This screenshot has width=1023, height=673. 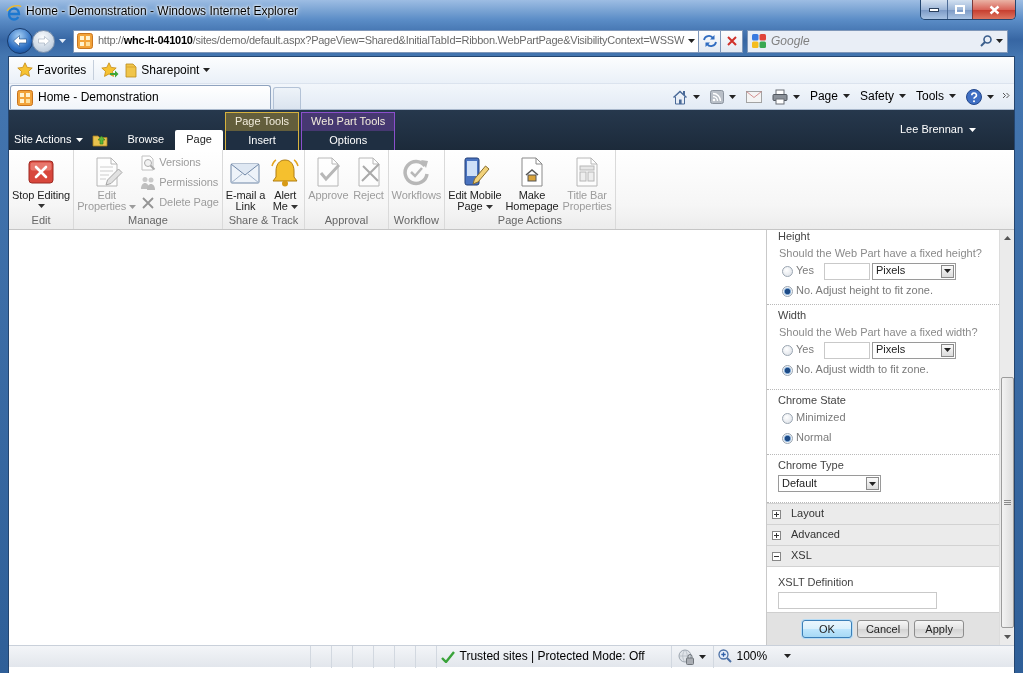 What do you see at coordinates (686, 656) in the screenshot?
I see `lock-icon` at bounding box center [686, 656].